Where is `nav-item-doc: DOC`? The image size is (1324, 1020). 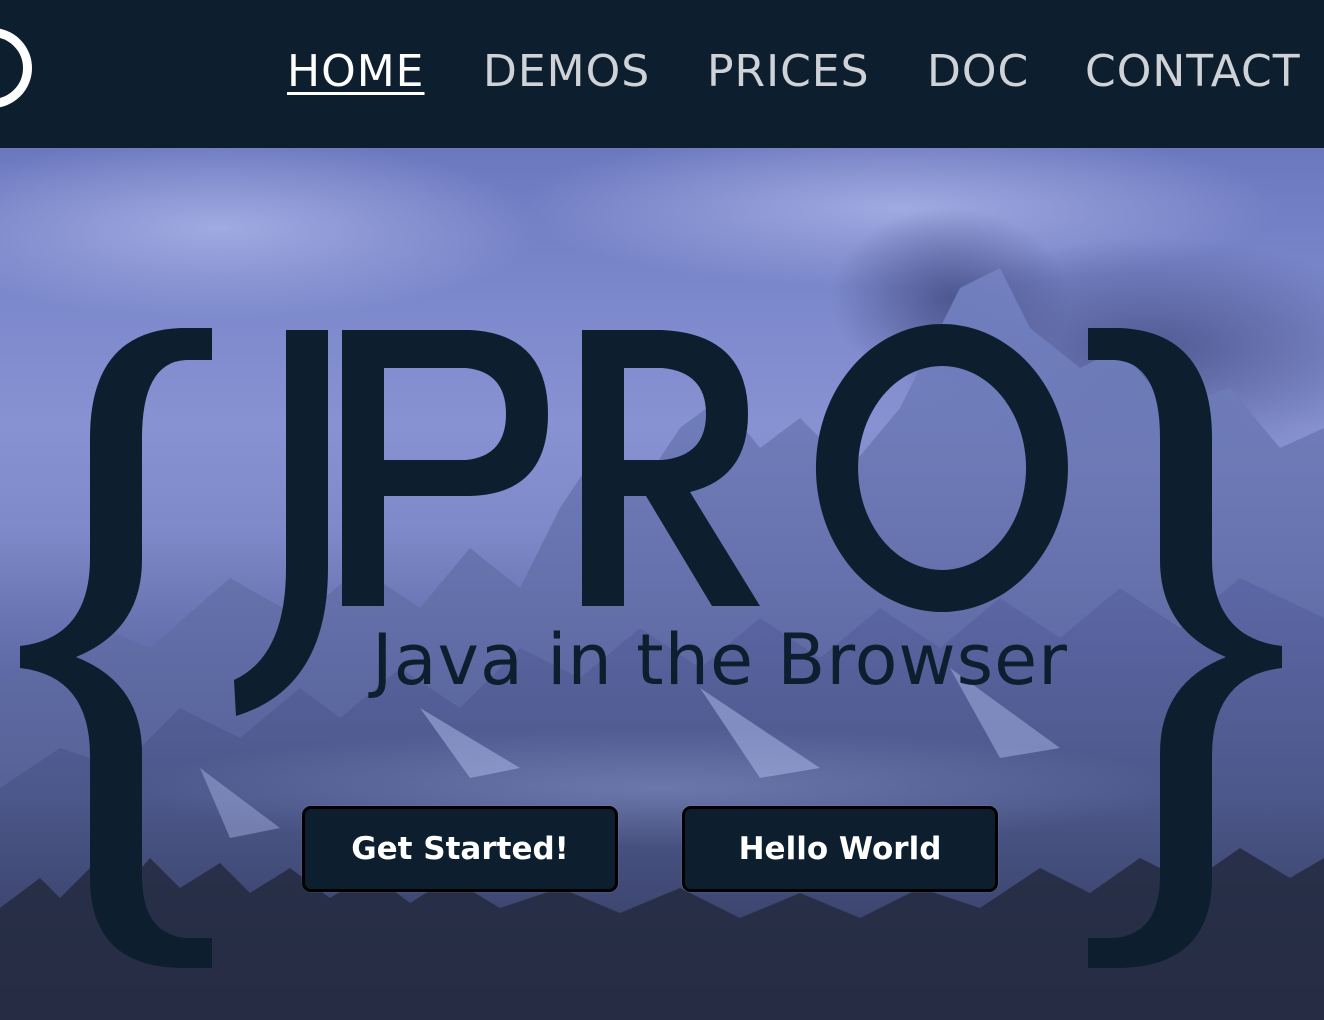 nav-item-doc: DOC is located at coordinates (978, 72).